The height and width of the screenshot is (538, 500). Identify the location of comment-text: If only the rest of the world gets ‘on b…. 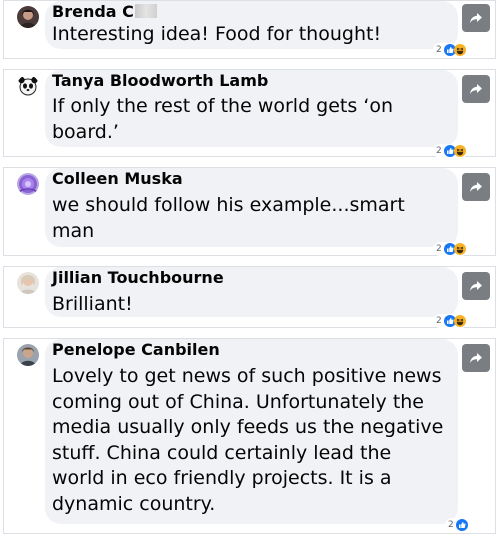
(223, 119).